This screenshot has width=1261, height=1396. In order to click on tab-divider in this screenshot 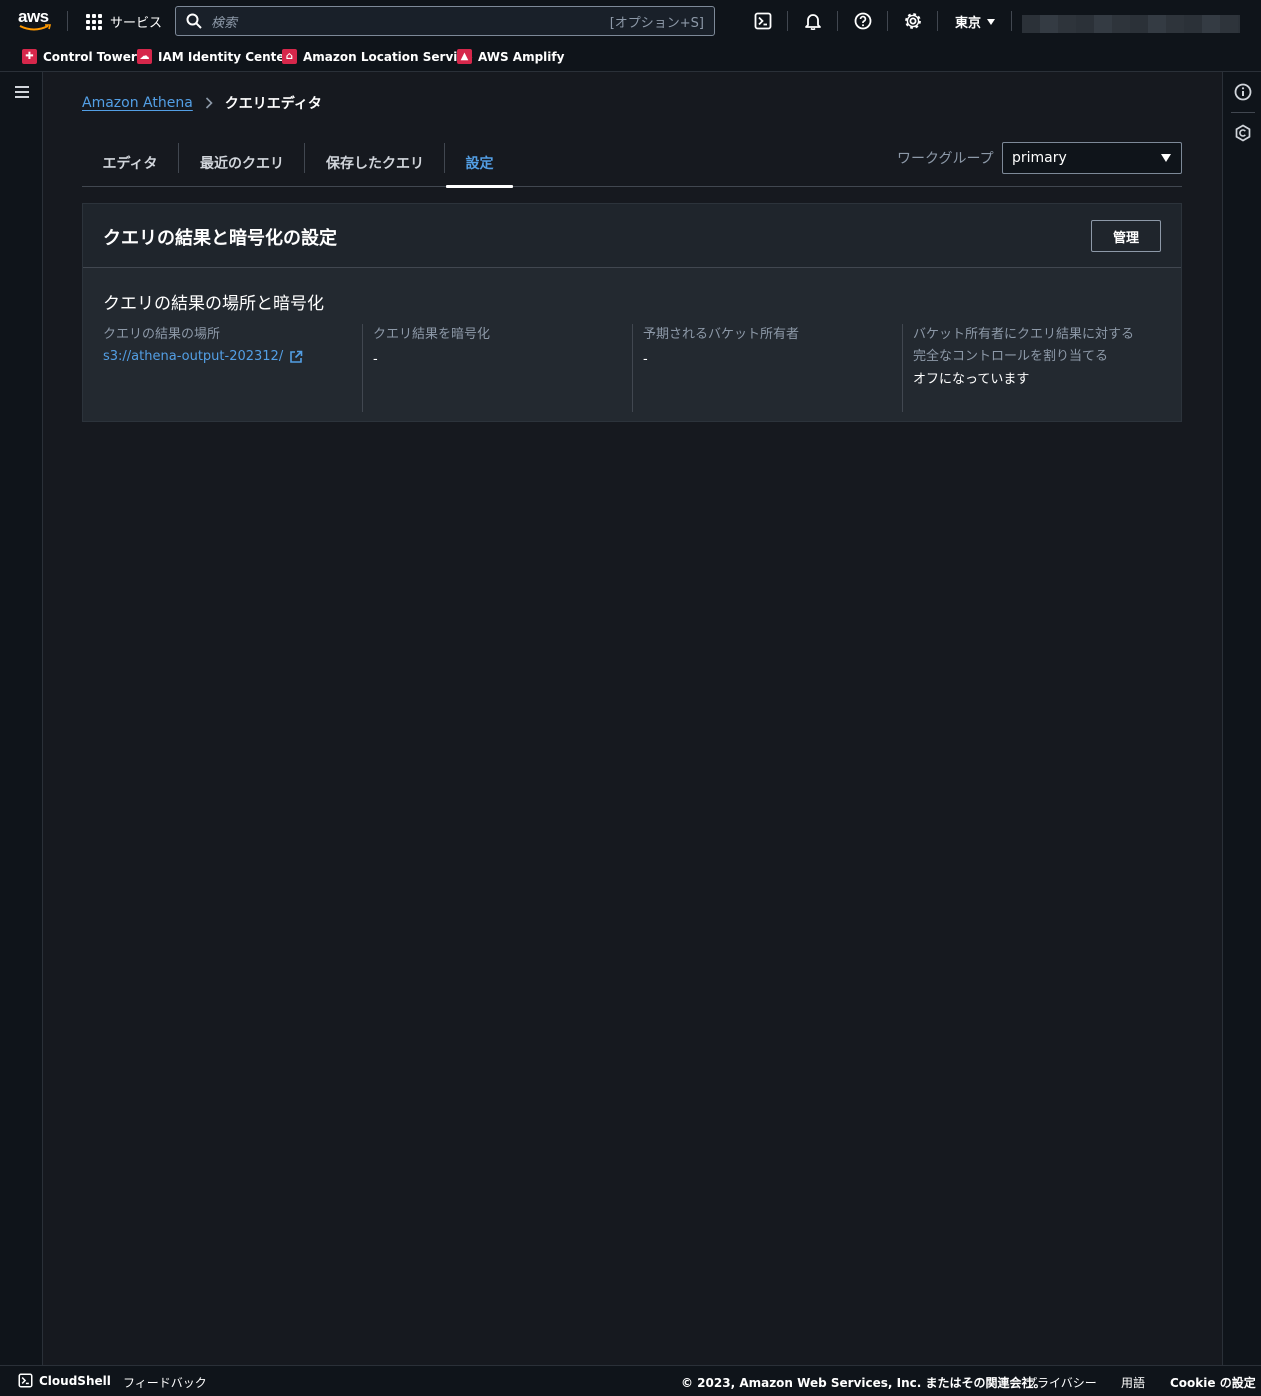, I will do `click(444, 158)`.